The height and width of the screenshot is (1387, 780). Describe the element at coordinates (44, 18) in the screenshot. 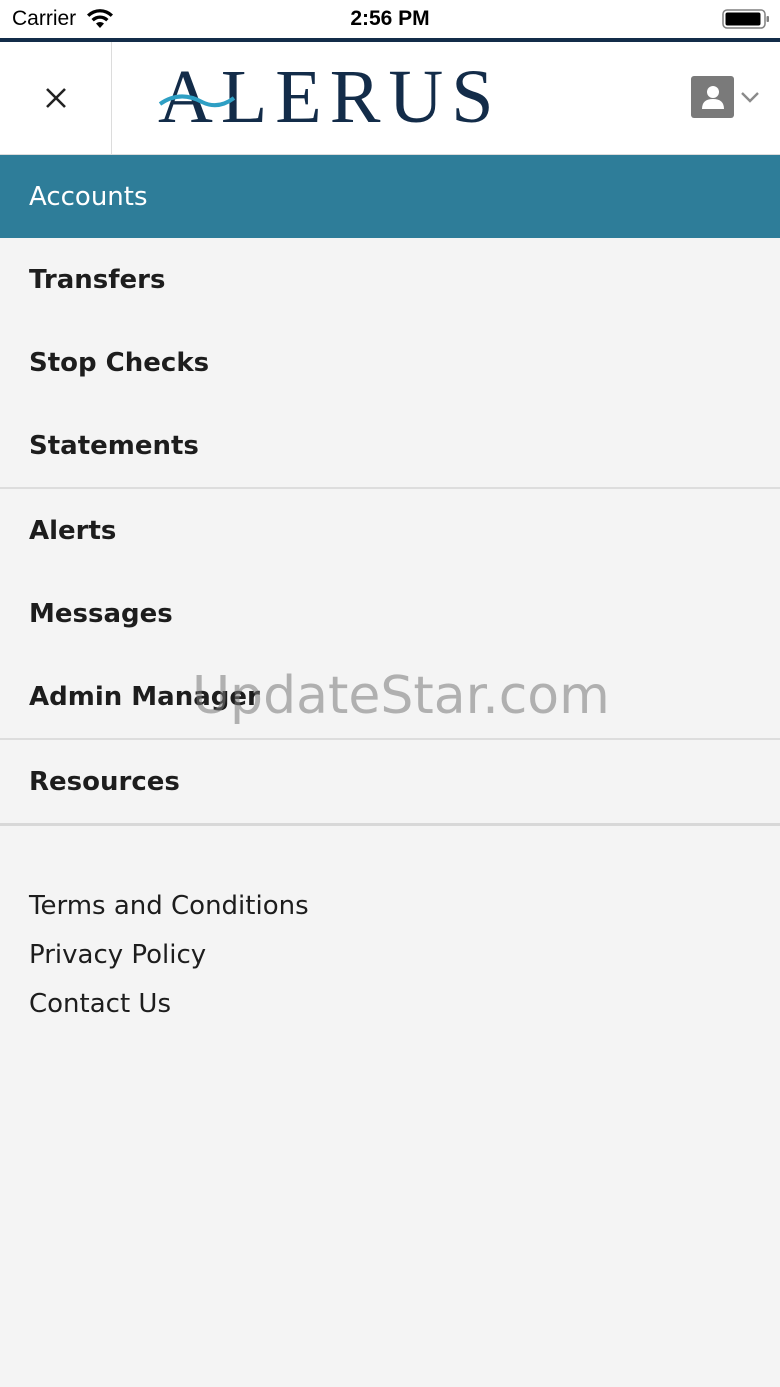

I see `carrier-label: Carrier` at that location.